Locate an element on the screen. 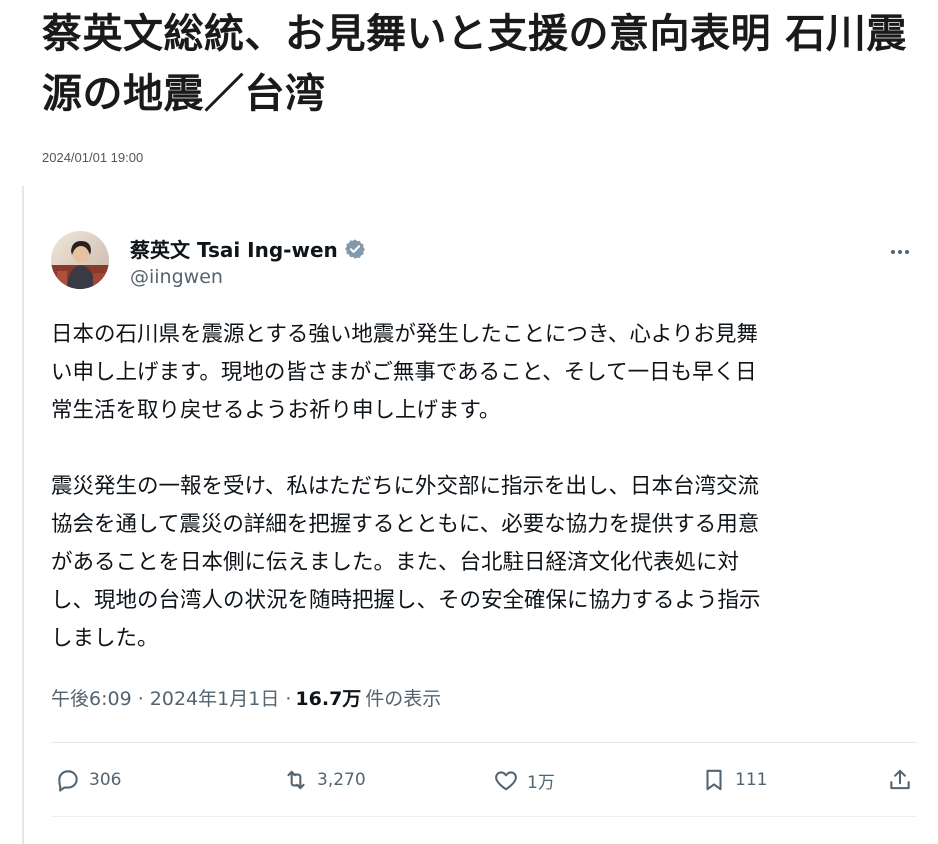  more-dots-icon is located at coordinates (900, 252).